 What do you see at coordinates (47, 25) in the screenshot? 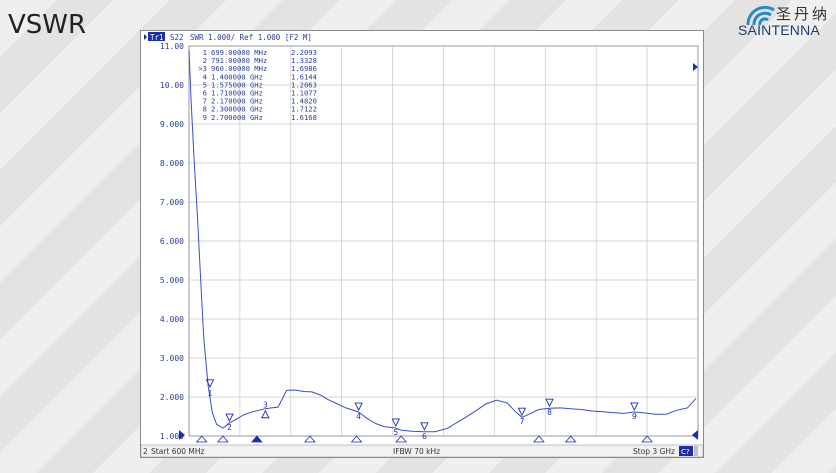
I see `page-title: VSWR` at bounding box center [47, 25].